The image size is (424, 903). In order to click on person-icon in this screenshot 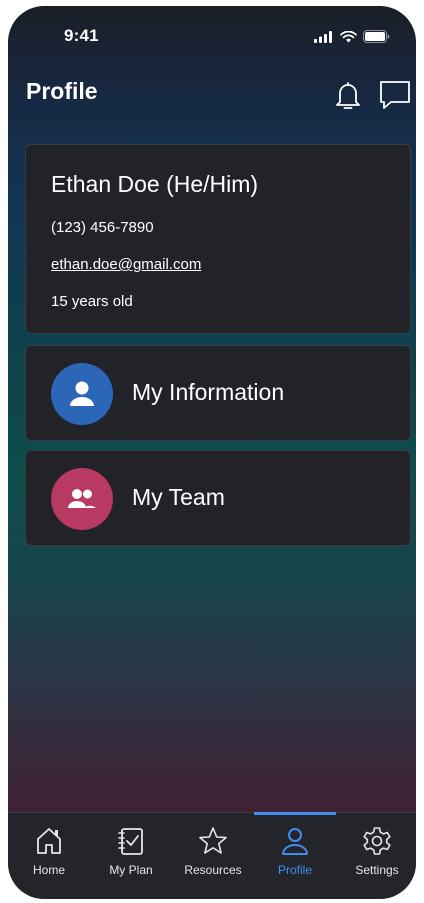, I will do `click(82, 393)`.